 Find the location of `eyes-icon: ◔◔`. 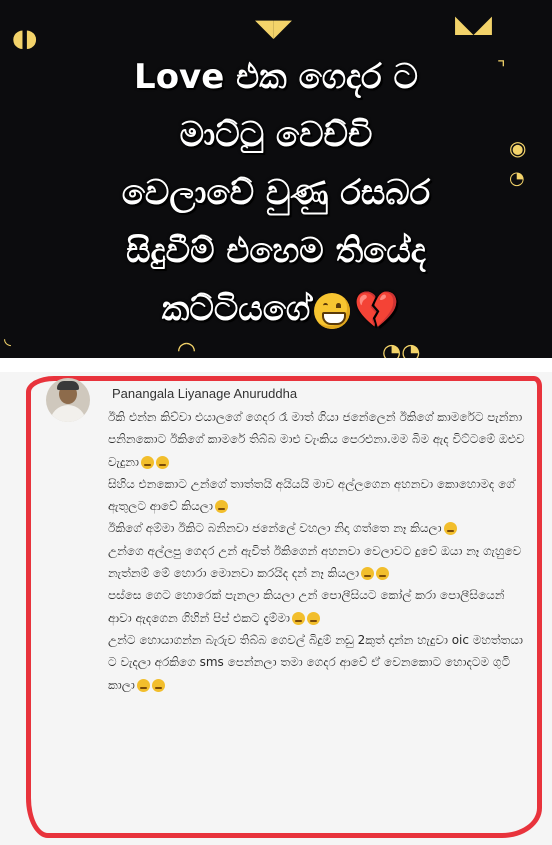

eyes-icon: ◔◔ is located at coordinates (401, 349).